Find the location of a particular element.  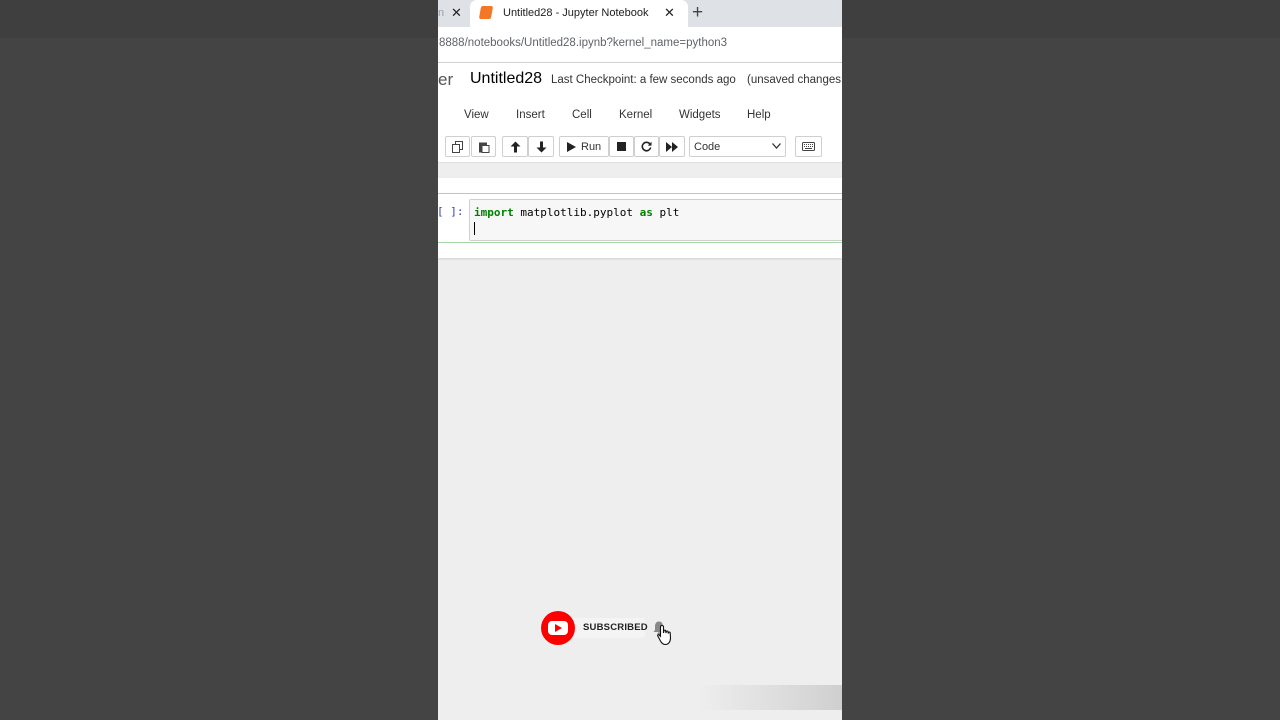

previous-tab-title: n is located at coordinates (441, 13).